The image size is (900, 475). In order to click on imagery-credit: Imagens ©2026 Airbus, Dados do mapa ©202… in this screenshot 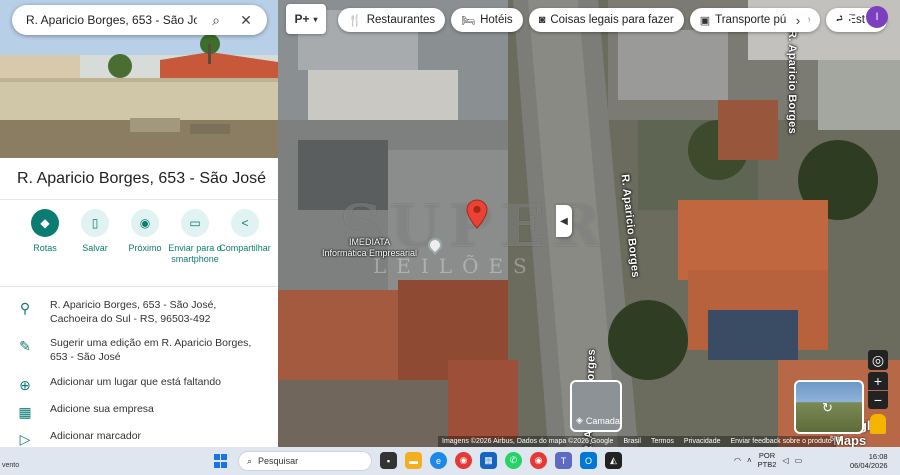, I will do `click(528, 441)`.